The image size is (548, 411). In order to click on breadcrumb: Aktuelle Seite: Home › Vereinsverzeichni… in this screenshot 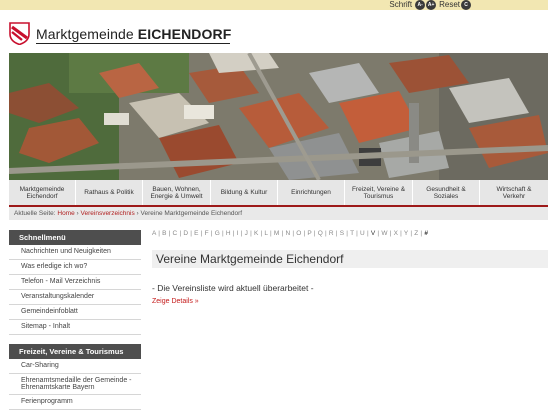, I will do `click(278, 213)`.